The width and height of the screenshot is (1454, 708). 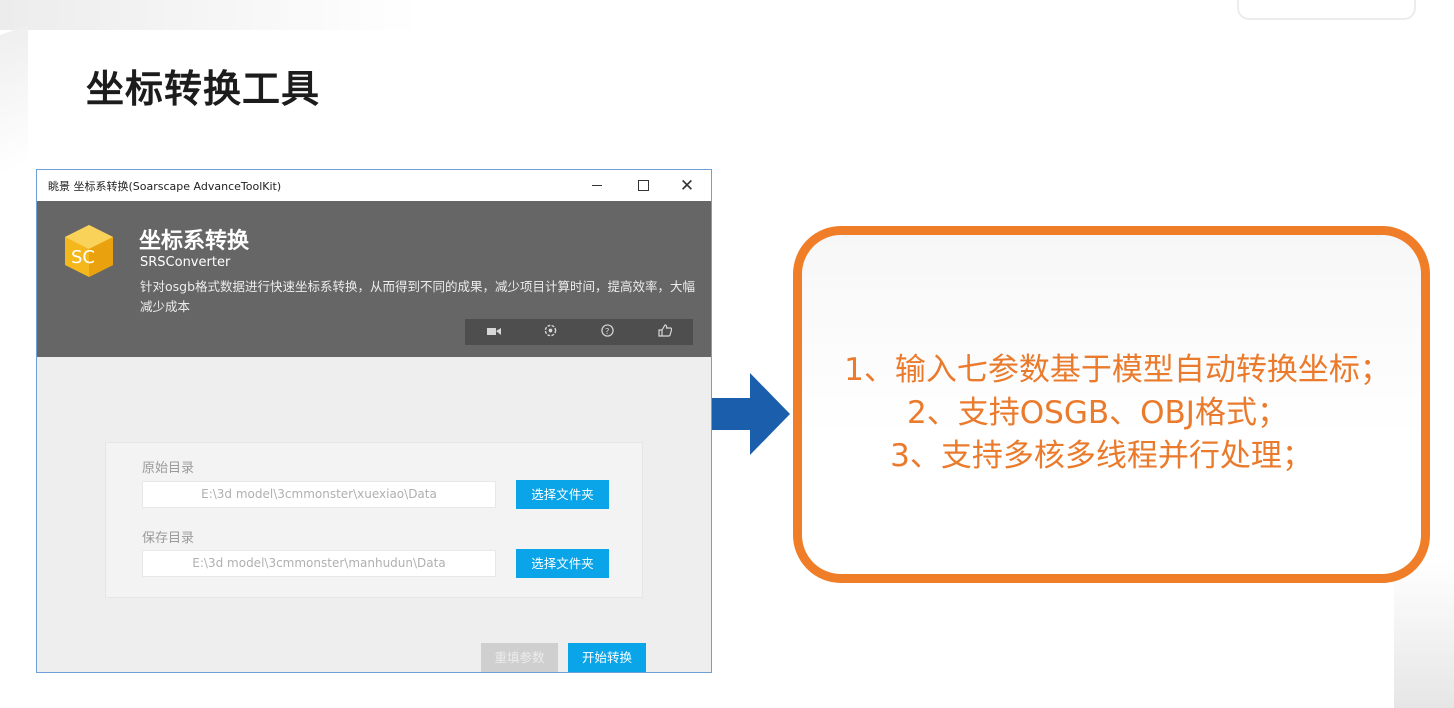 What do you see at coordinates (1097, 413) in the screenshot?
I see `feature-item: 2、支持OSGB、OBJ格式；` at bounding box center [1097, 413].